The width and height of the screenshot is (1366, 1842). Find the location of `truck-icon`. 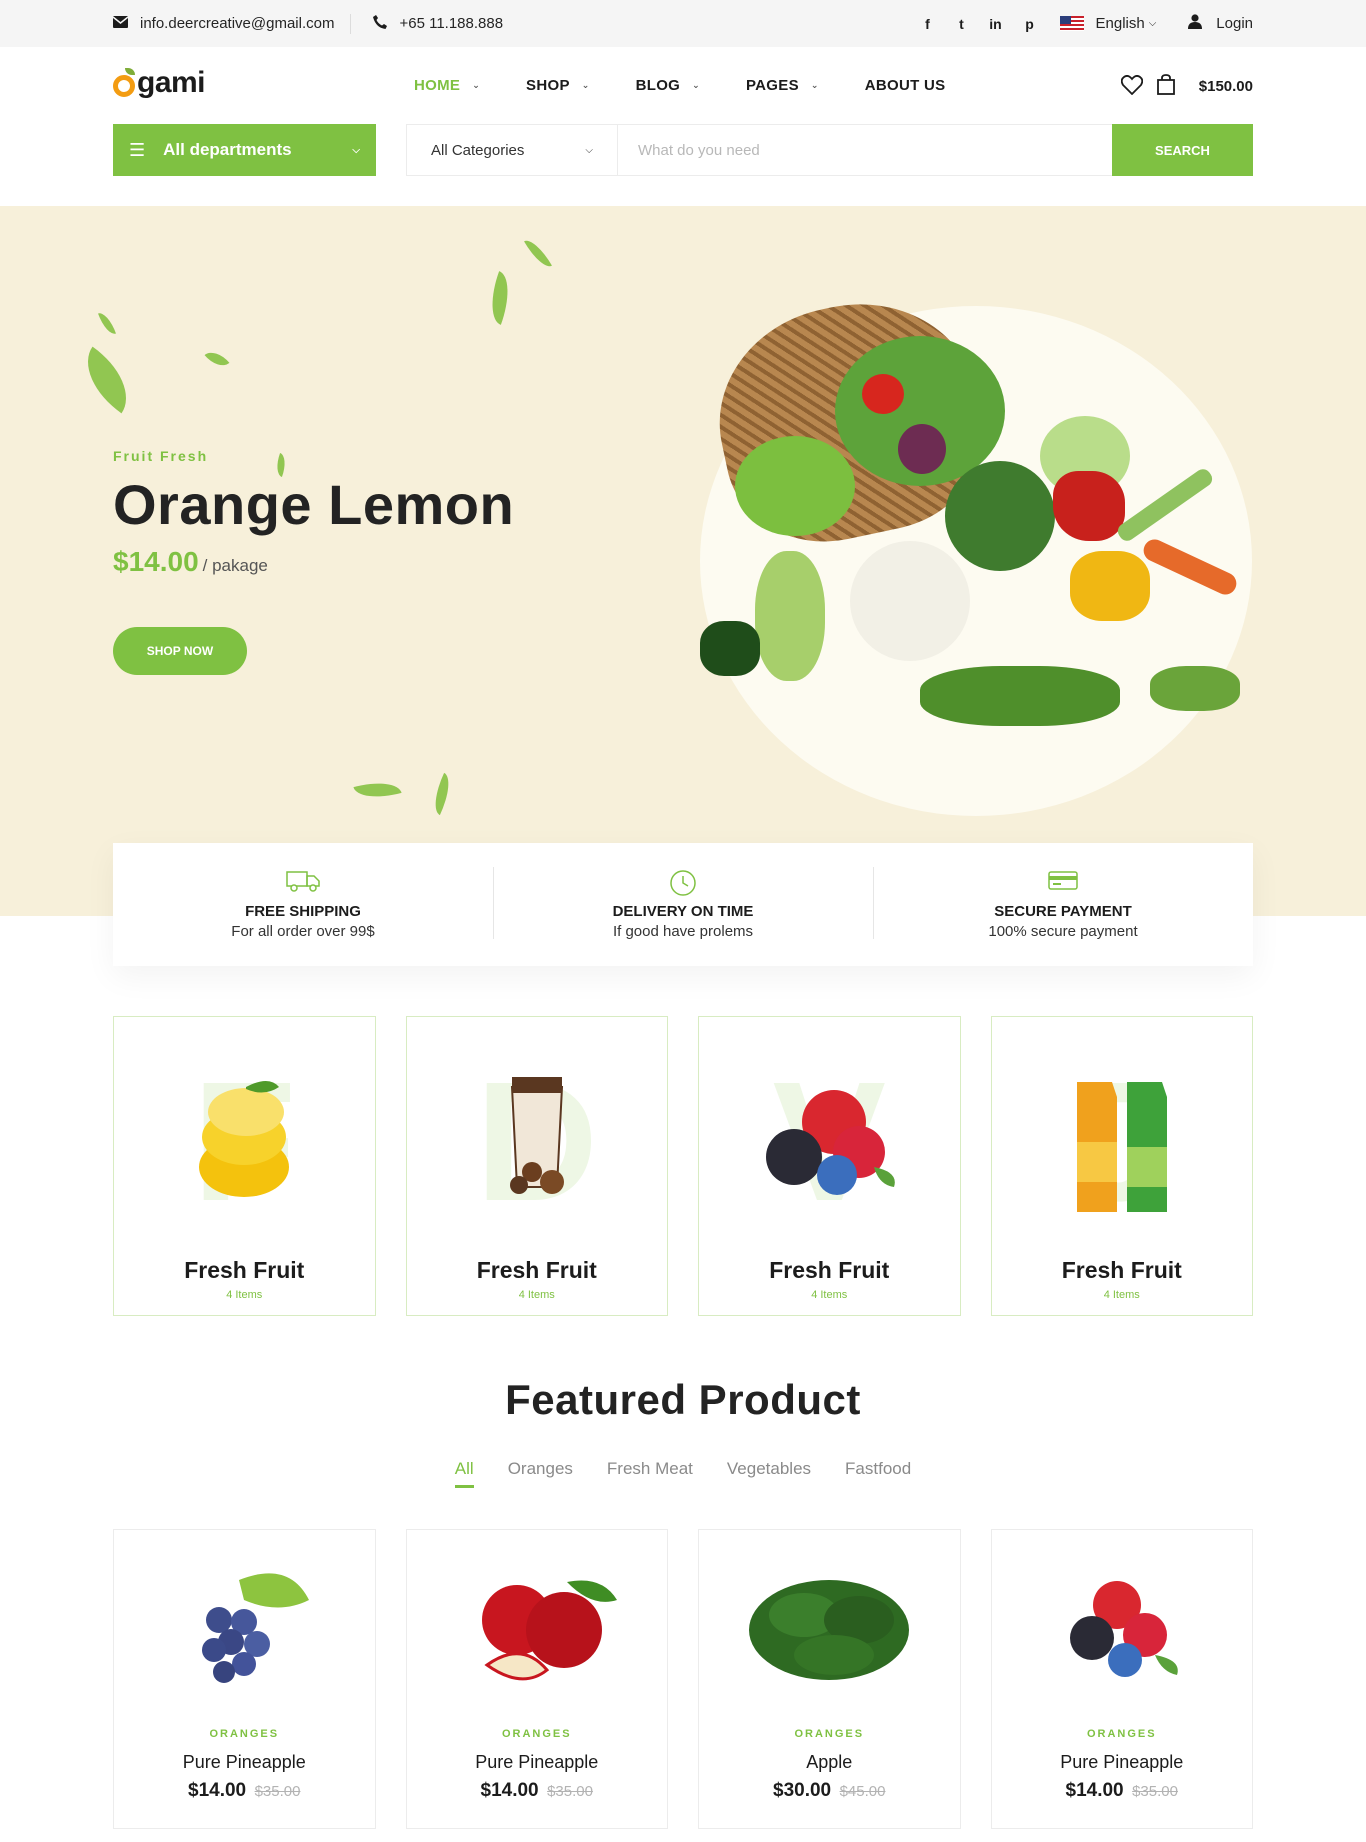

truck-icon is located at coordinates (303, 883).